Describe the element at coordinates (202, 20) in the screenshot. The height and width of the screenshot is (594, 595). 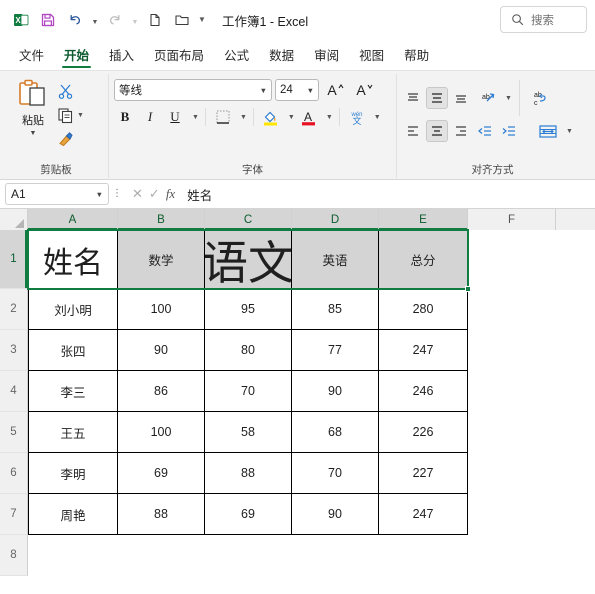
I see `customize-qat-caret-icon: ▼` at that location.